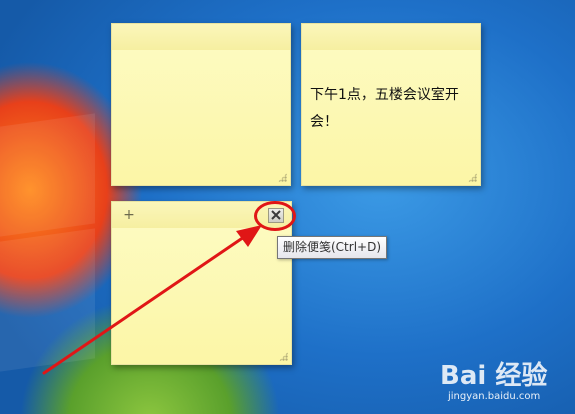 Image resolution: width=575 pixels, height=414 pixels. I want to click on baidu-watermark: Bai 经验 jingyan.baidu.com, so click(505, 380).